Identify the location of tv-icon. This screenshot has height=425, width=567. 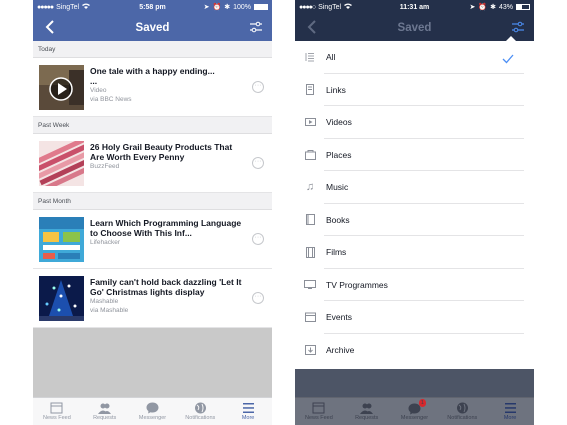
(310, 285).